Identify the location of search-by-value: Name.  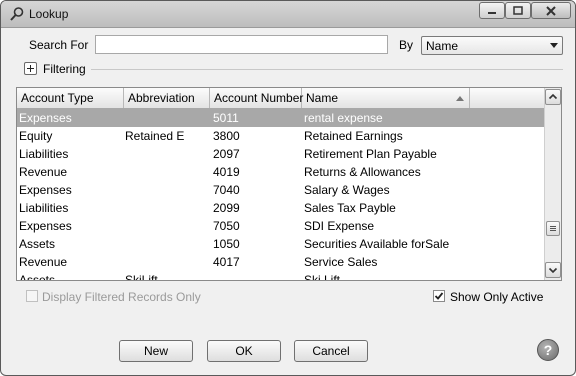
(442, 46).